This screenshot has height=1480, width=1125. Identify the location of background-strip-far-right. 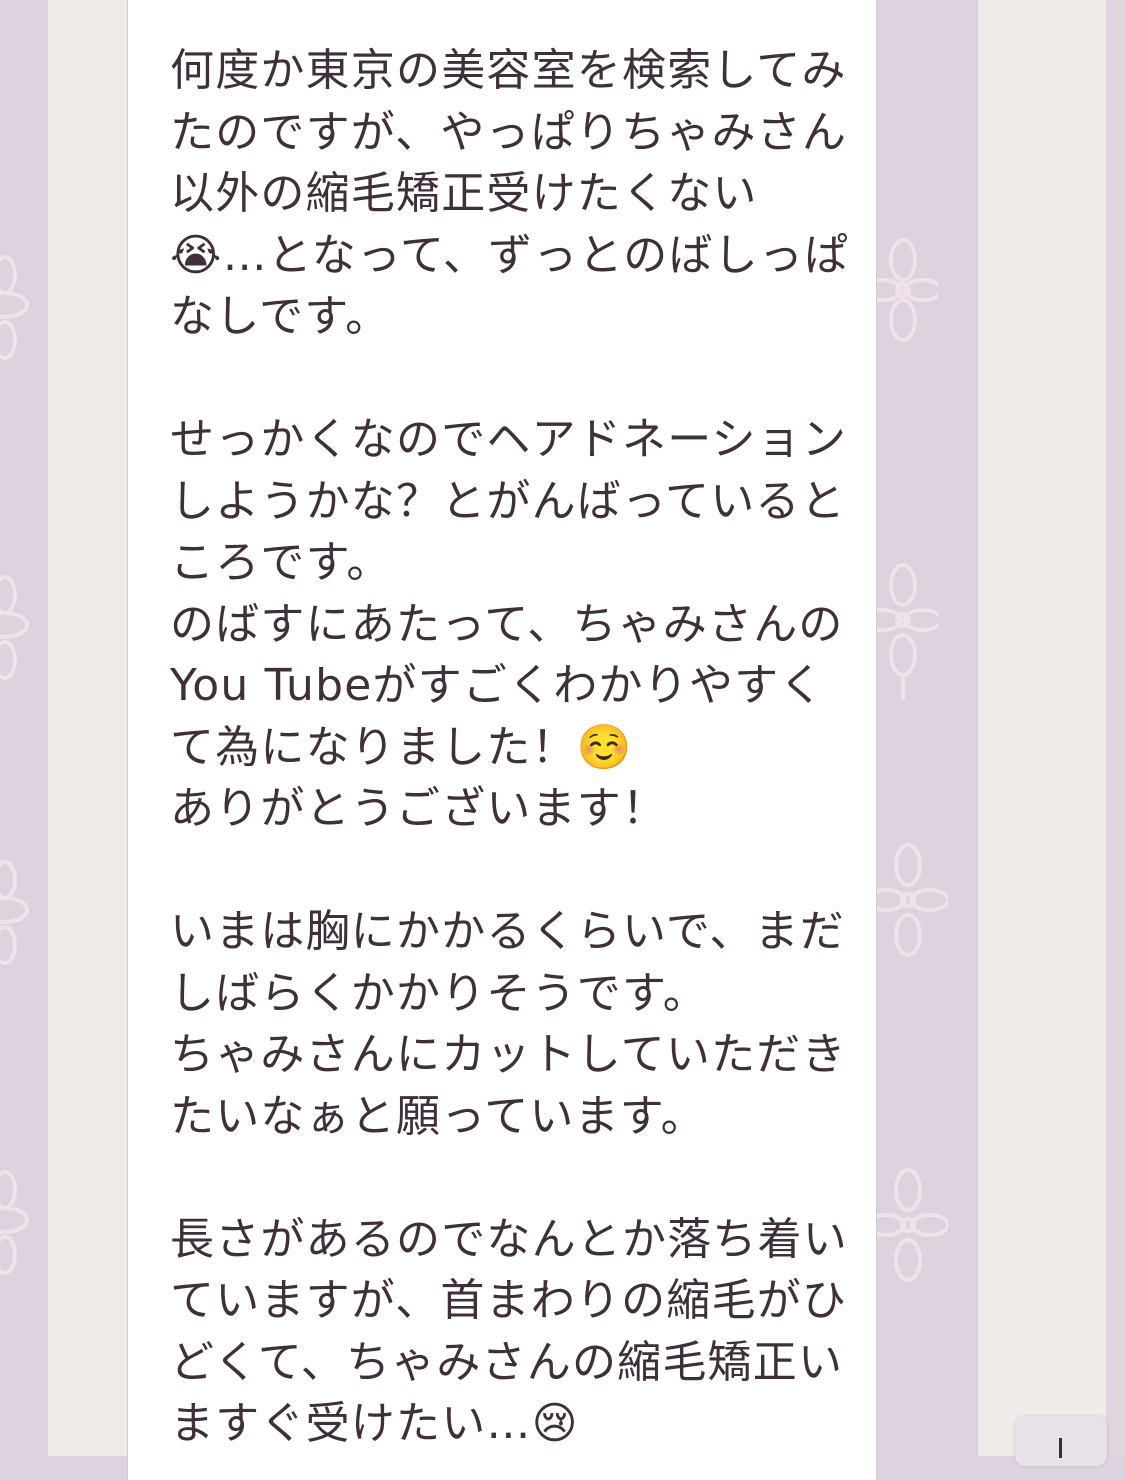
(1115, 728).